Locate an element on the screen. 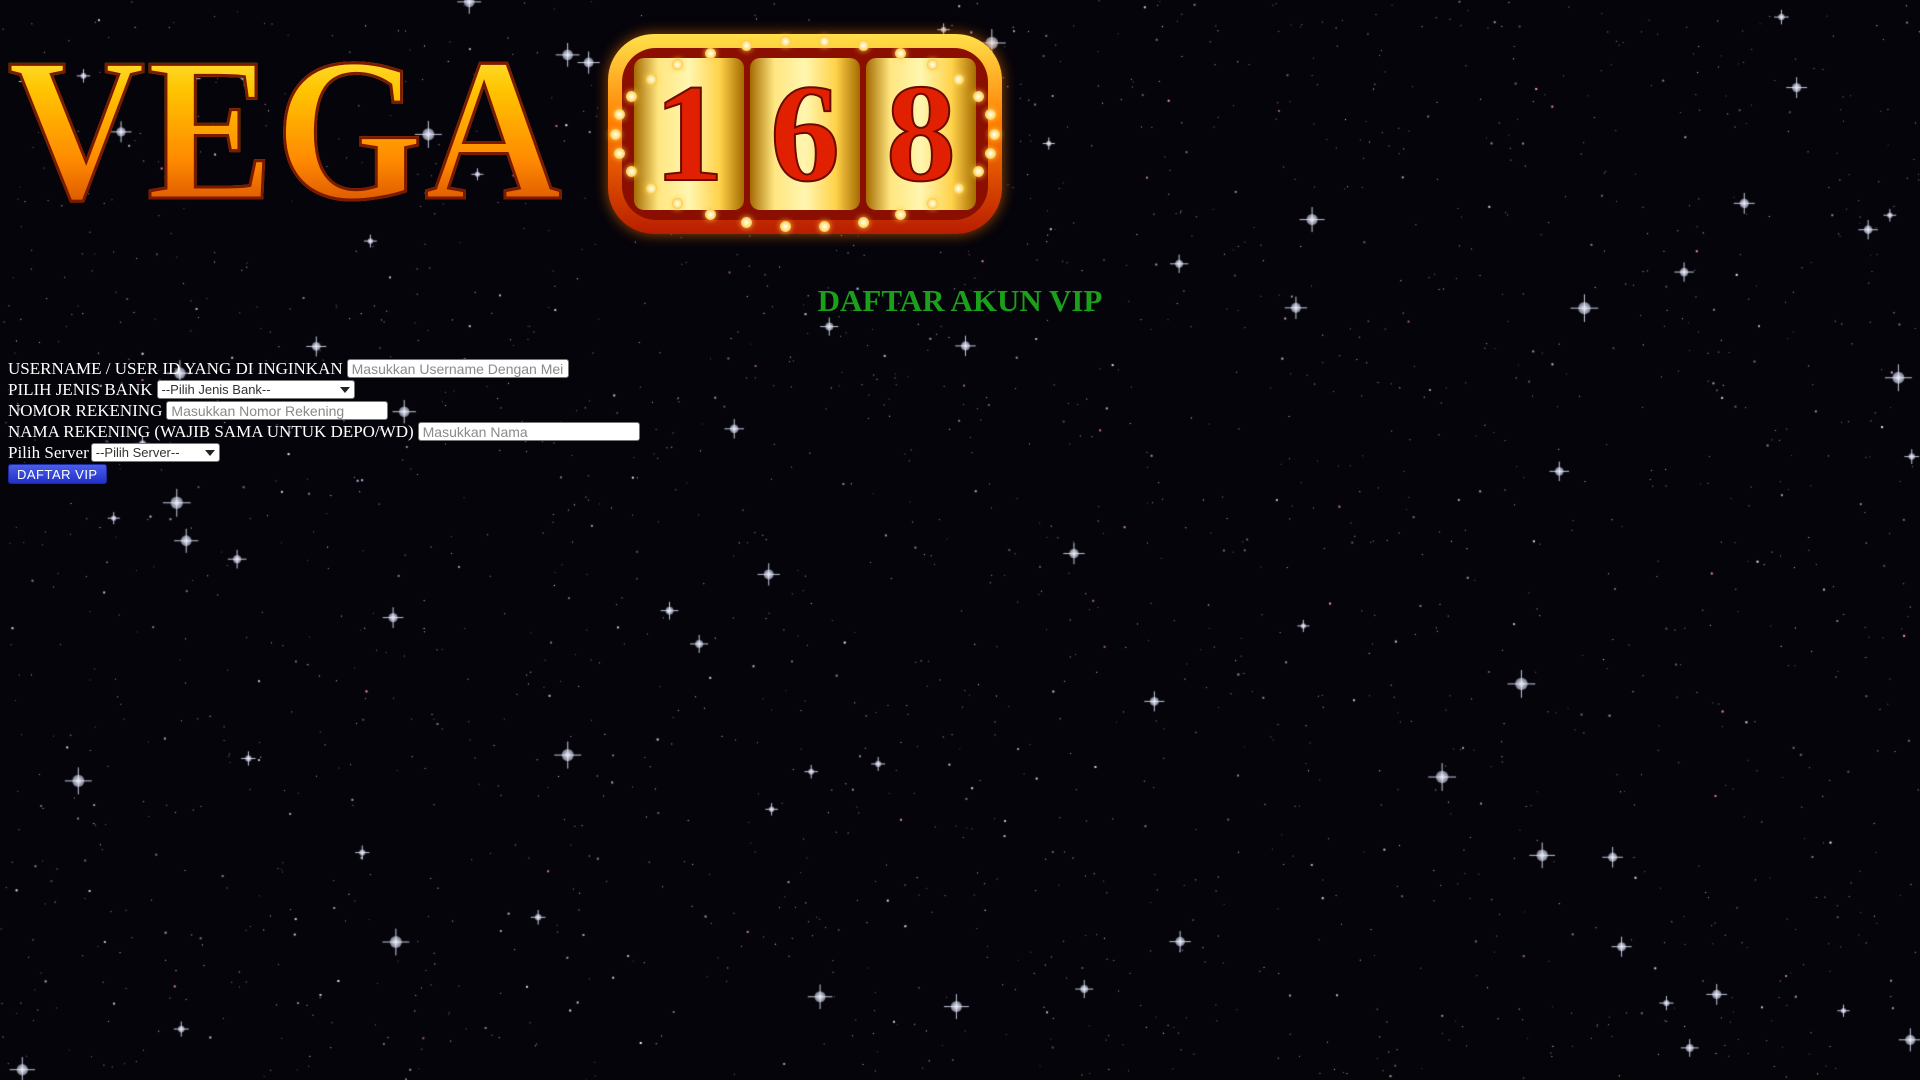 This screenshot has height=1080, width=1920. form-row-username: USERNAME / USER ID YANG DI INGINKAN is located at coordinates (324, 368).